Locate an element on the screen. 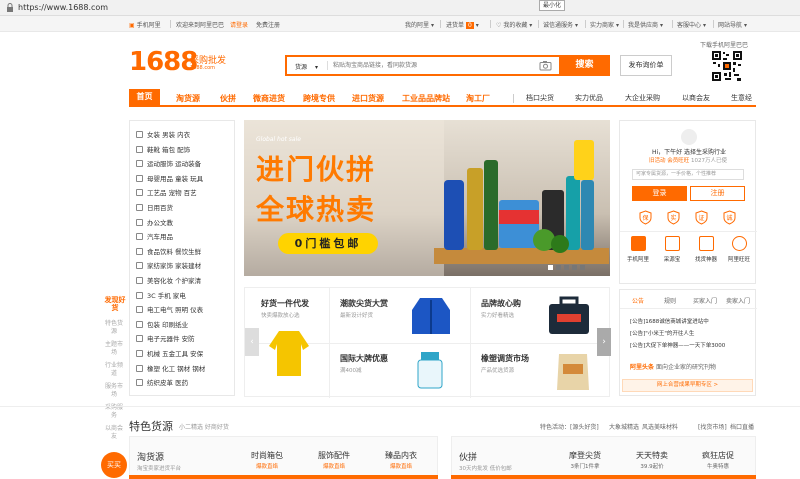 This screenshot has width=800, height=479. shield-icon: 实 is located at coordinates (673, 217).